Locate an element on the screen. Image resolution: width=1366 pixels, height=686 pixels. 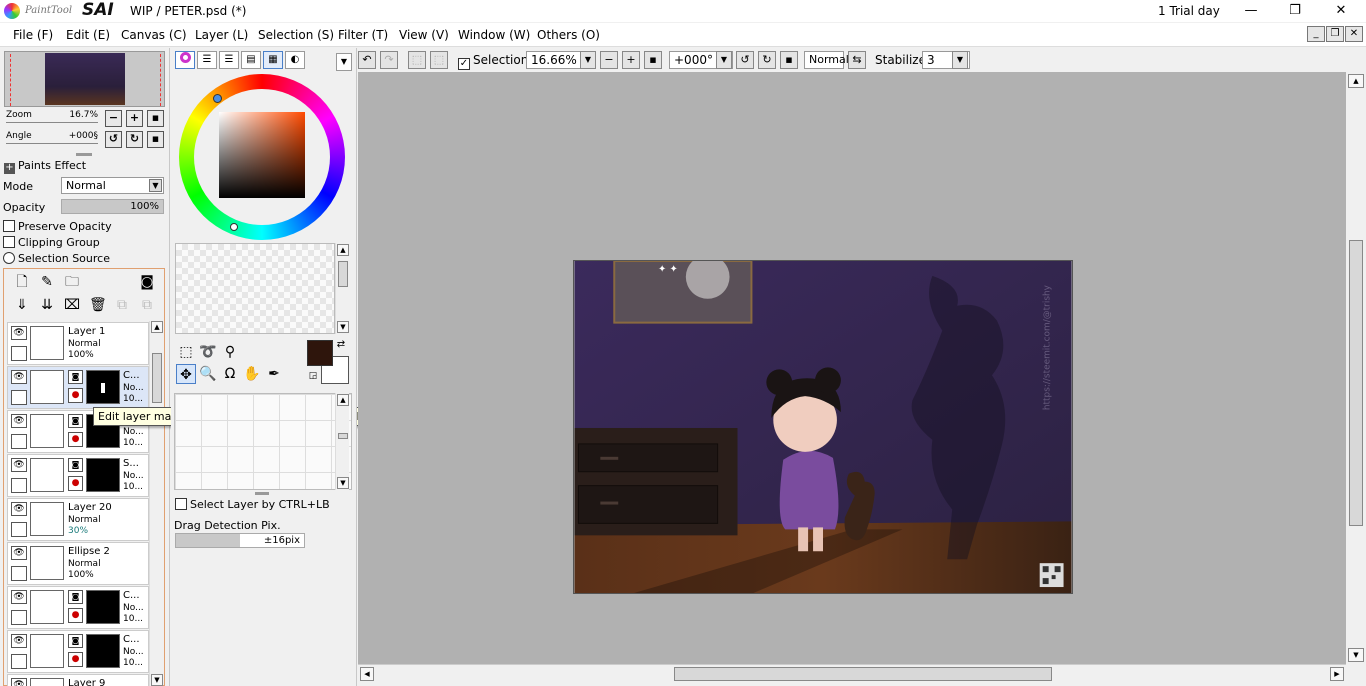
scroll-left-icon: ◀ is located at coordinates (367, 674).